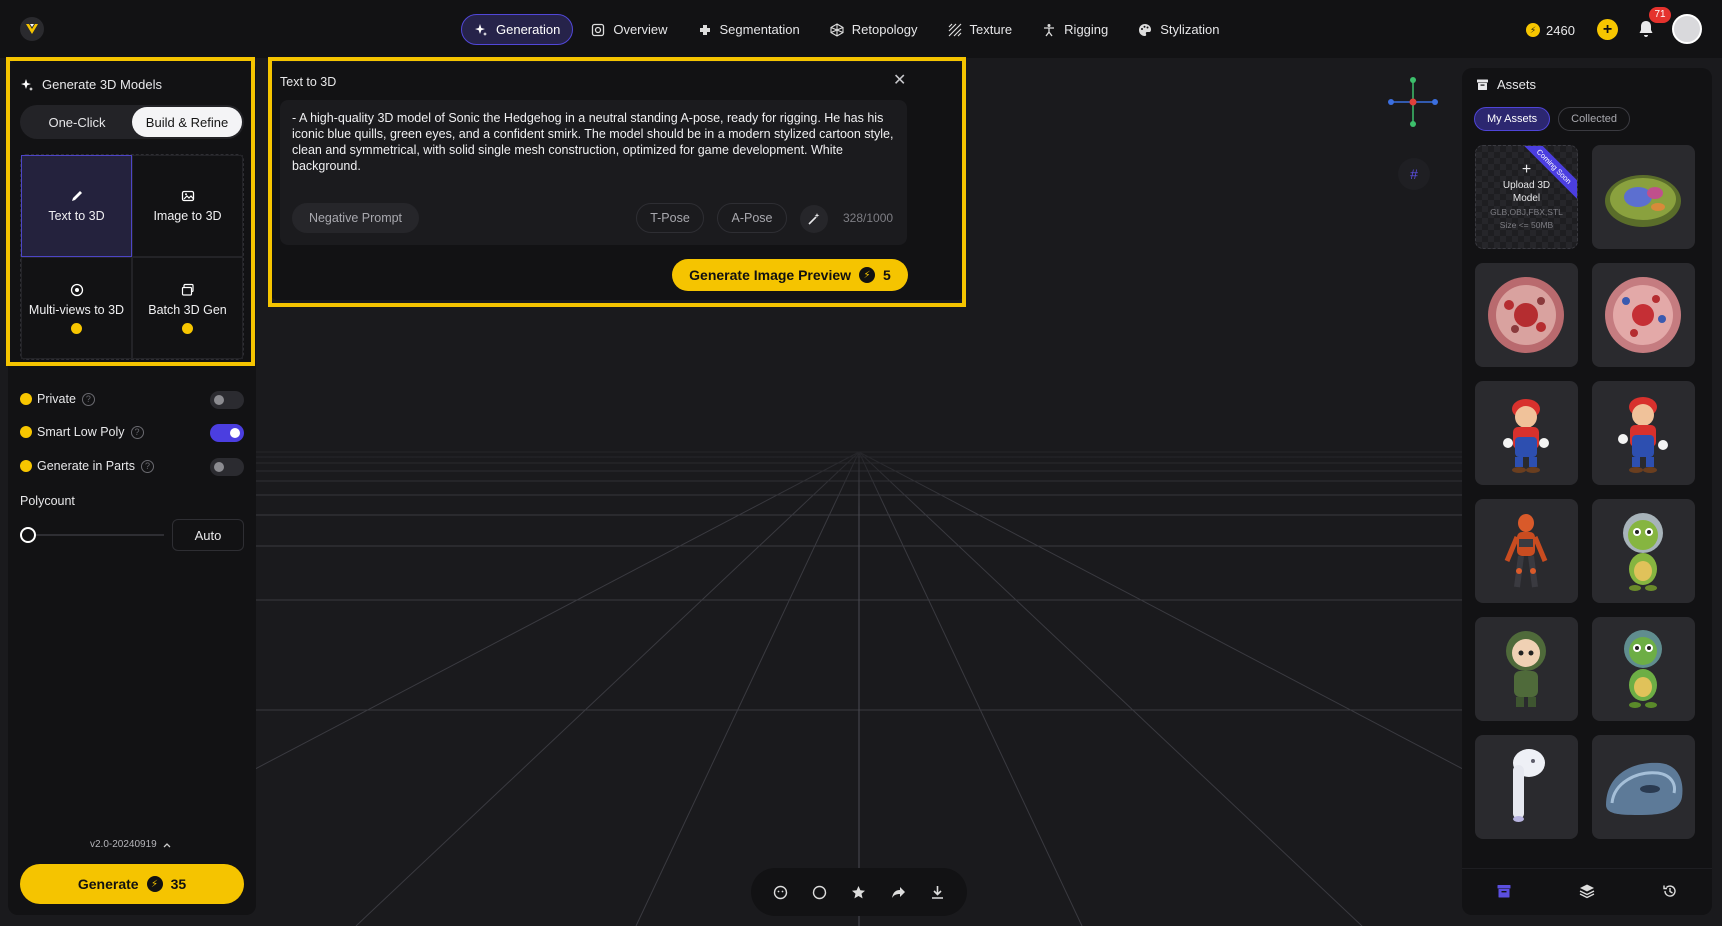 This screenshot has height=926, width=1722. Describe the element at coordinates (86, 466) in the screenshot. I see `option-label: Generate in Parts` at that location.